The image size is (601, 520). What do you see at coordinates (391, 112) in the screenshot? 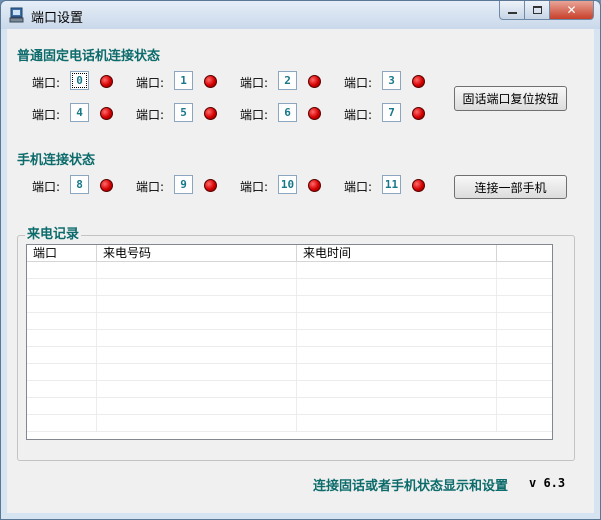
I see `port-field-7: 7` at bounding box center [391, 112].